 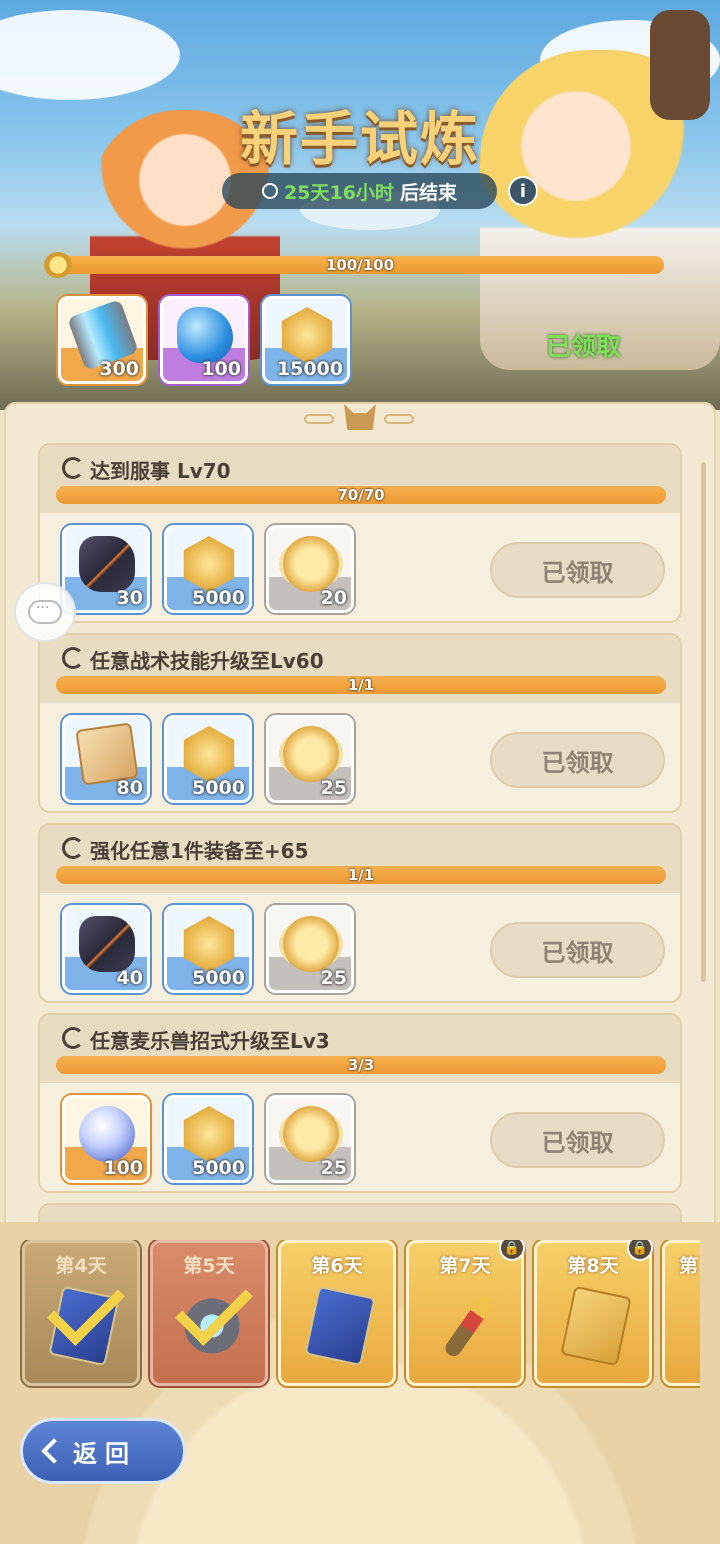 What do you see at coordinates (129, 978) in the screenshot?
I see `reward-qty: 40` at bounding box center [129, 978].